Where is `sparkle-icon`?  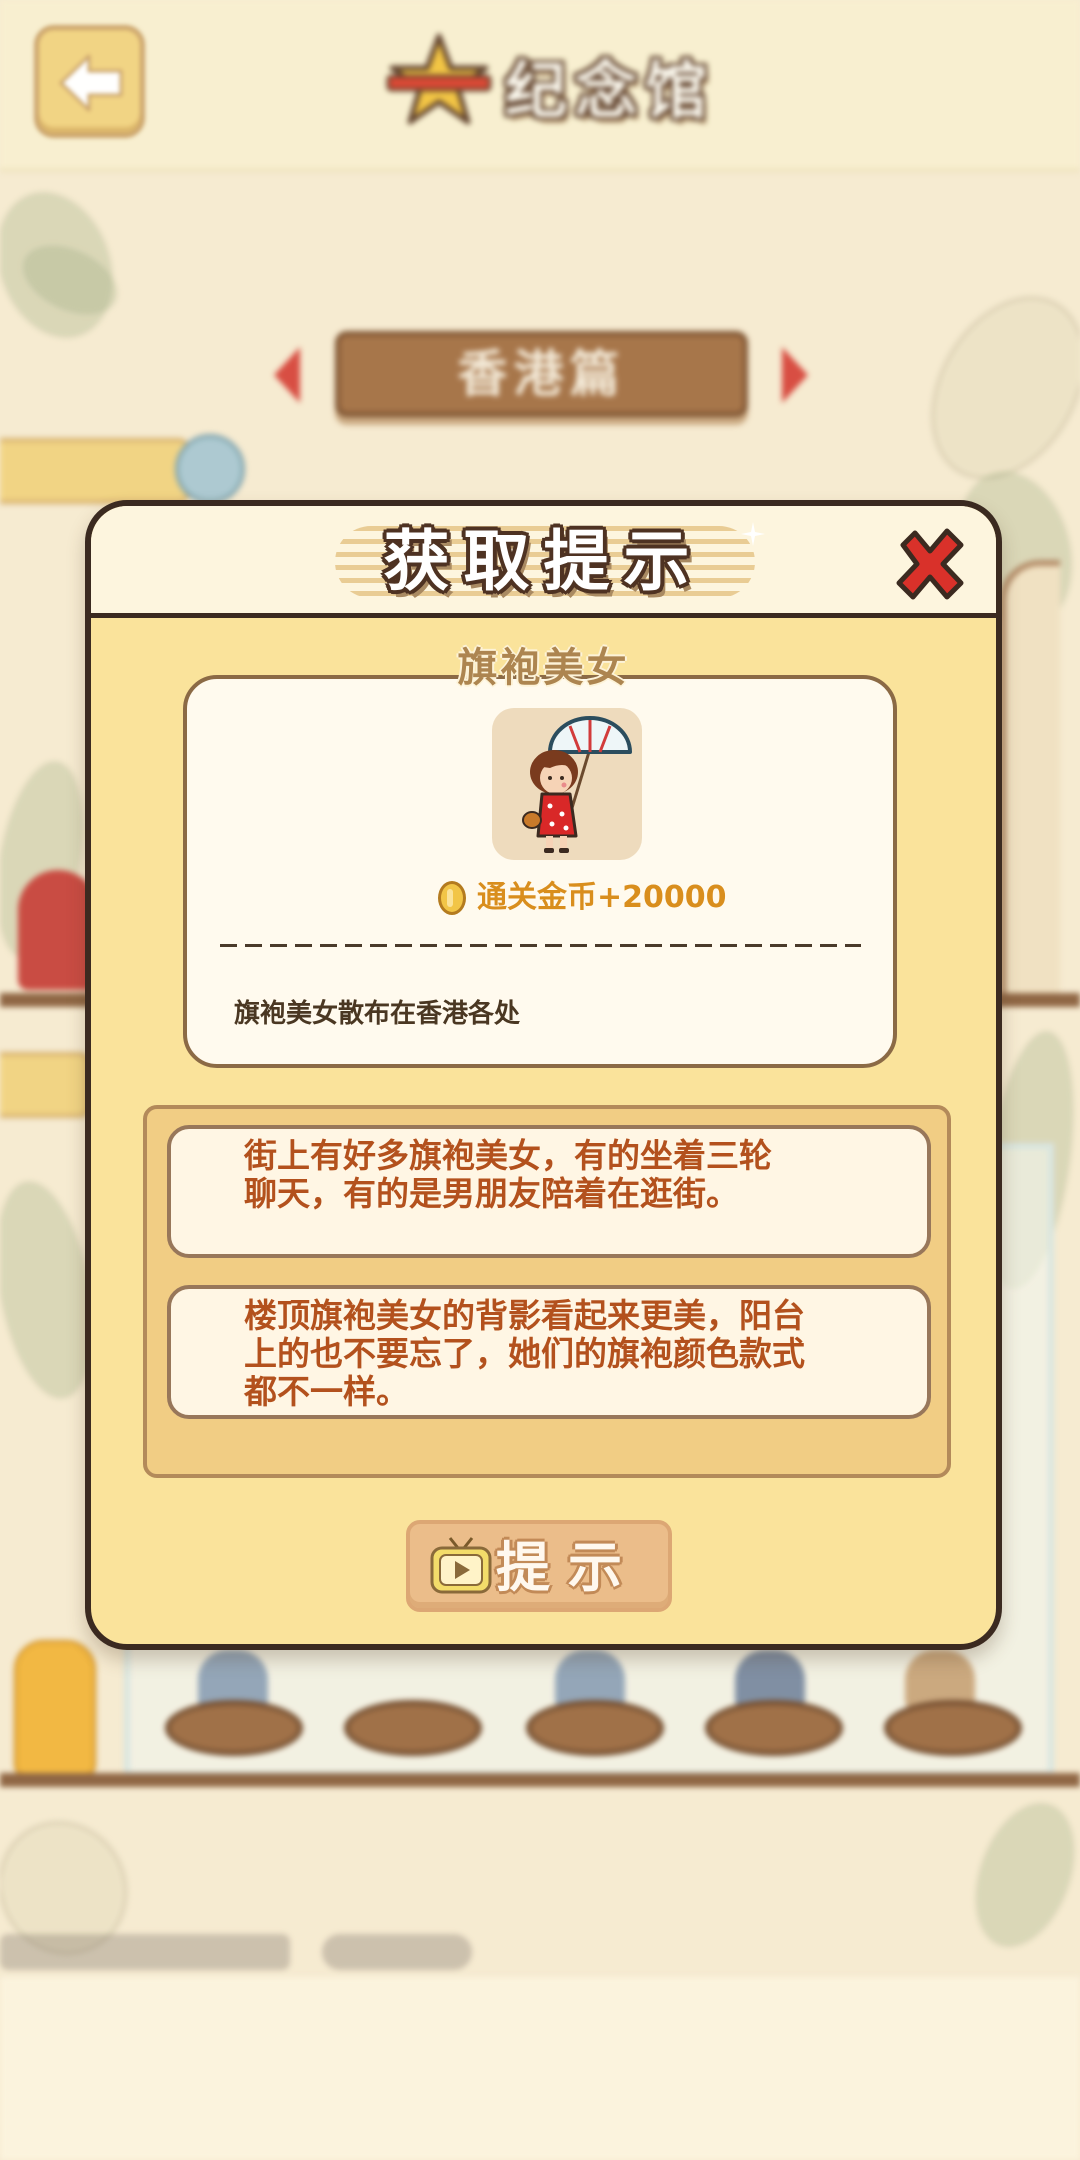 sparkle-icon is located at coordinates (753, 536).